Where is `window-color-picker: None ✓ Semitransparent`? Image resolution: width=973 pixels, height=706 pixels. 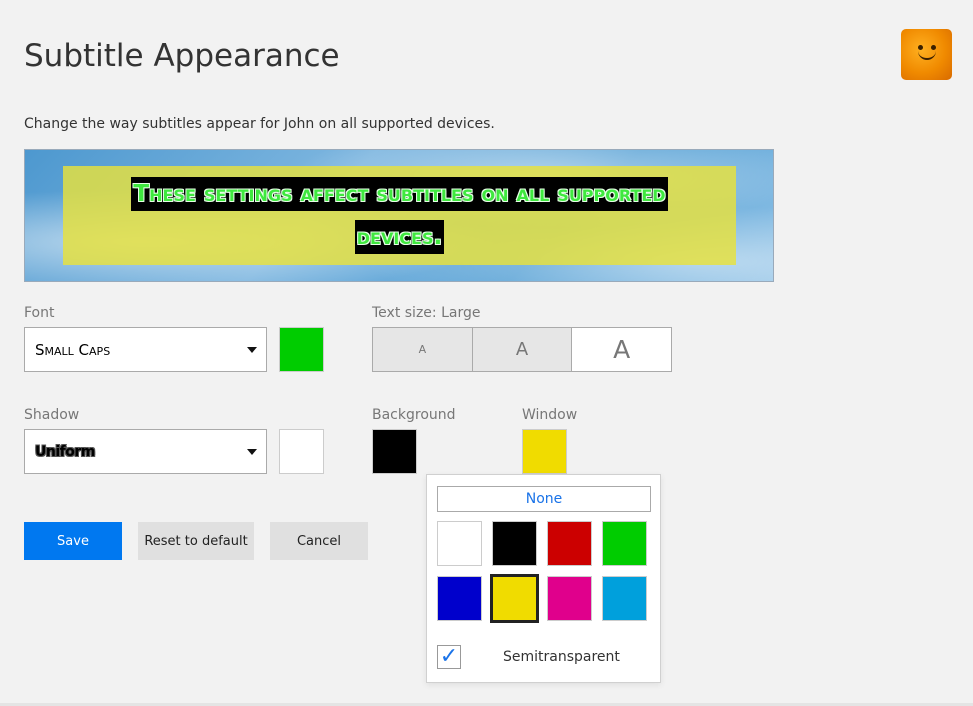
window-color-picker: None ✓ Semitransparent is located at coordinates (543, 578).